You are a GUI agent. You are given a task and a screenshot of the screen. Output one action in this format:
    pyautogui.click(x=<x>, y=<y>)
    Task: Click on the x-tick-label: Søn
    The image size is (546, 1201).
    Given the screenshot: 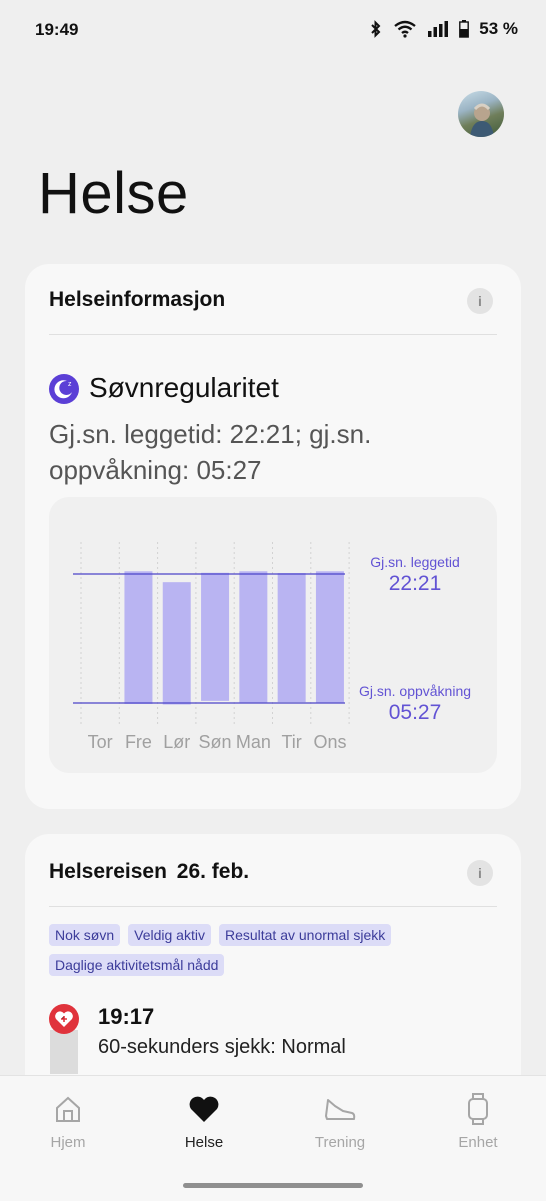 What is the action you would take?
    pyautogui.click(x=215, y=742)
    